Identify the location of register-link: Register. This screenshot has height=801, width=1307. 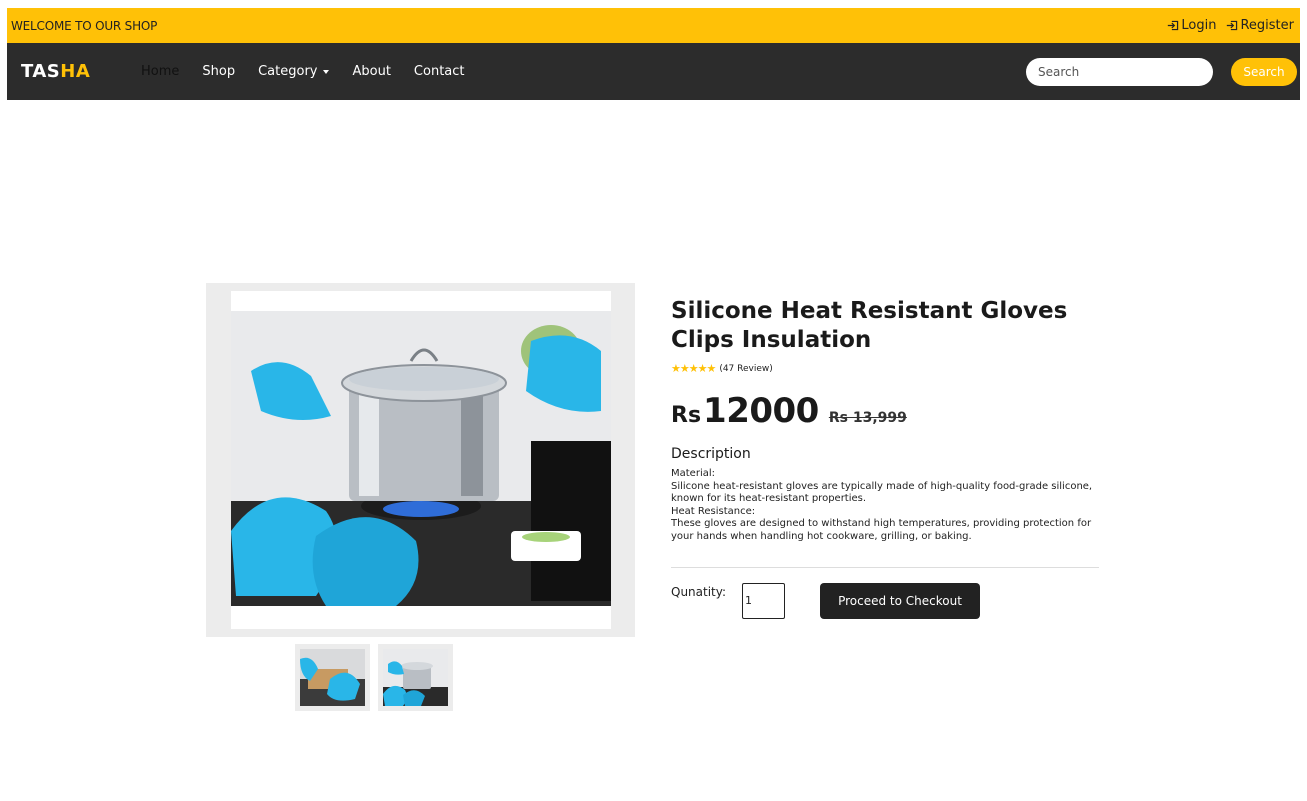
(1260, 25).